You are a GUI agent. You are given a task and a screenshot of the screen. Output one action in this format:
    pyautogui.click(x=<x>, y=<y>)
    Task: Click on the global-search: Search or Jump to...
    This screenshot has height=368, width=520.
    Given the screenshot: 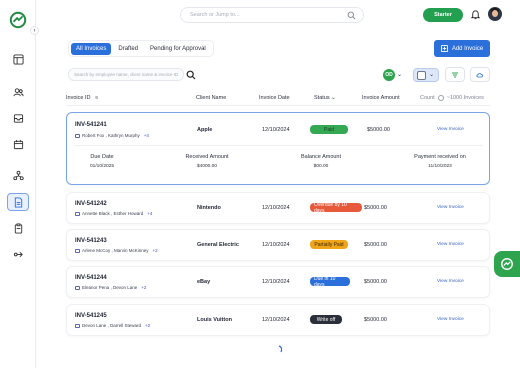 What is the action you would take?
    pyautogui.click(x=272, y=15)
    